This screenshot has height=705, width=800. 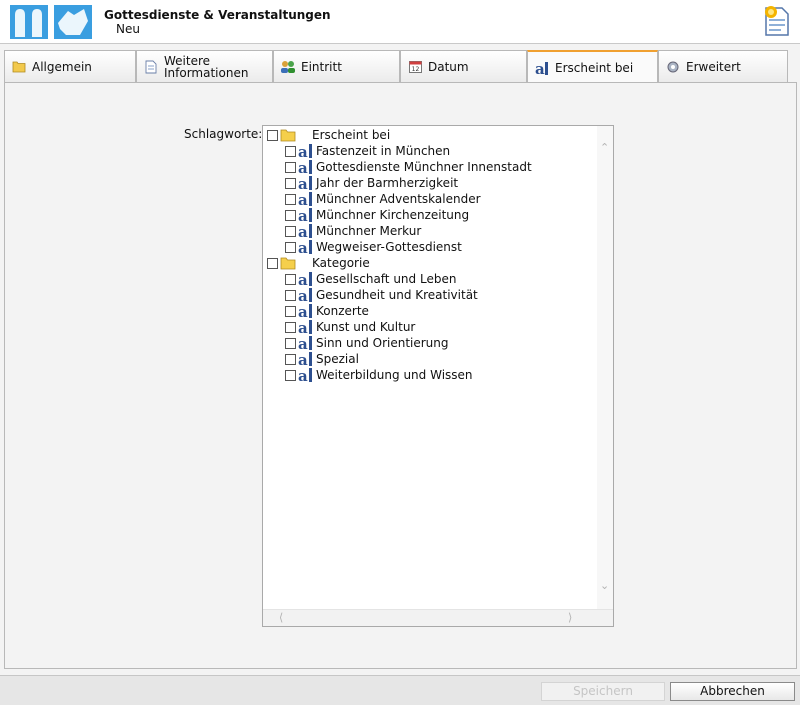 I want to click on tree-item: a Wegweiser-Gottesdienst, so click(x=373, y=247).